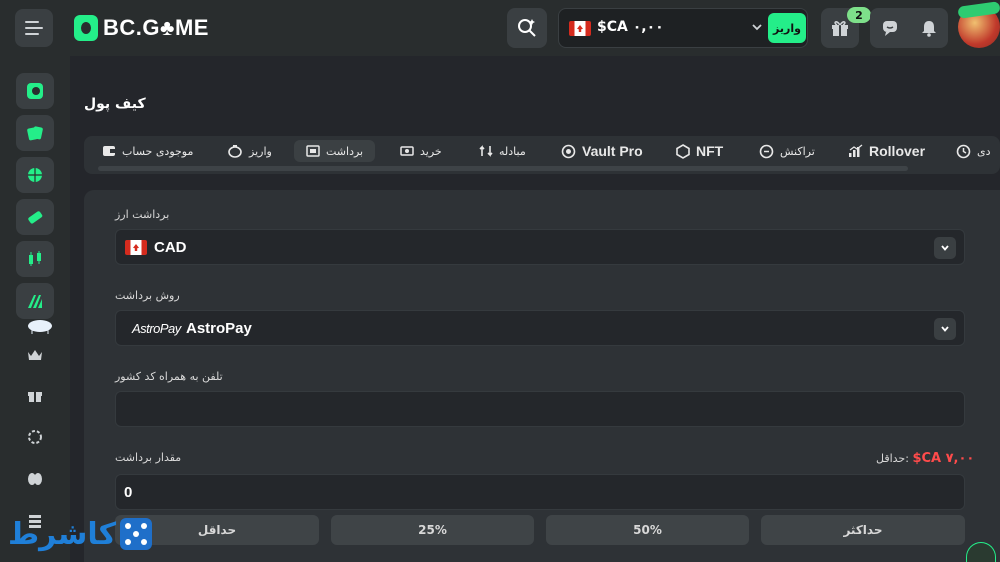 This screenshot has width=1000, height=562. What do you see at coordinates (503, 168) in the screenshot?
I see `tabs-scrollbar` at bounding box center [503, 168].